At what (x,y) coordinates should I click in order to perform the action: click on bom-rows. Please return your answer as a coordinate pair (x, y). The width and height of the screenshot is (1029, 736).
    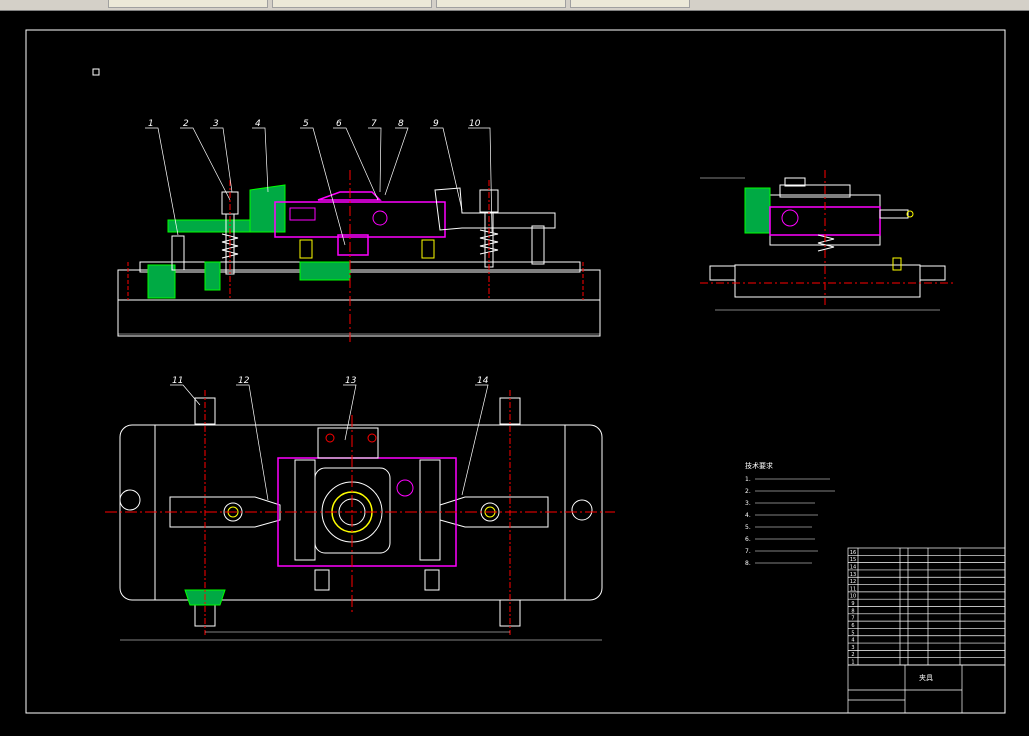
    Looking at the image, I should click on (926, 610).